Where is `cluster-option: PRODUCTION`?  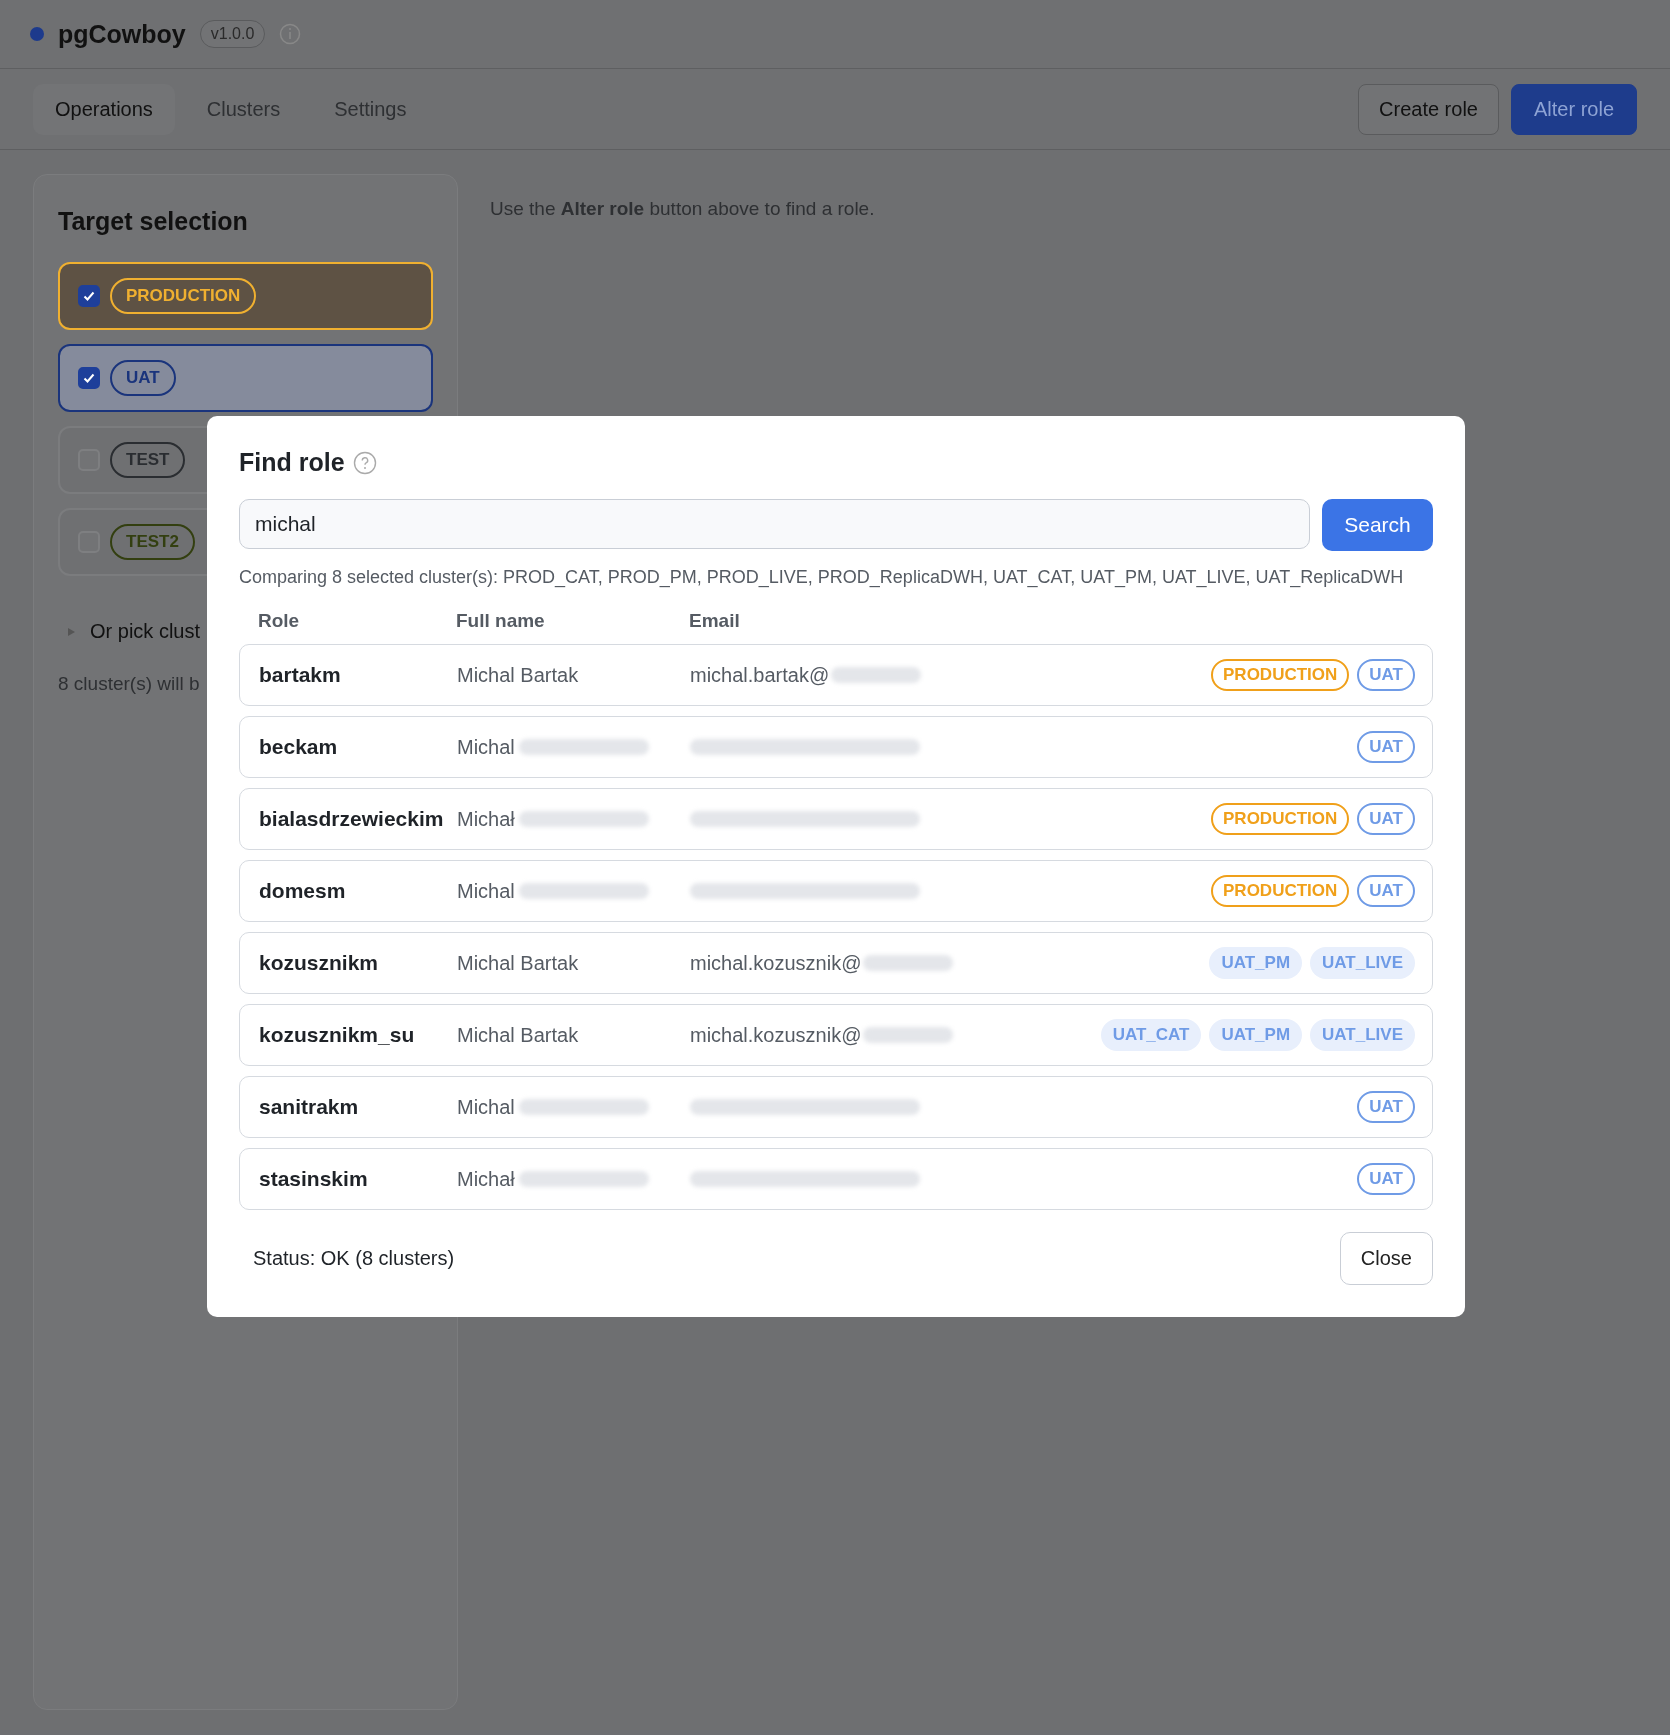
cluster-option: PRODUCTION is located at coordinates (245, 296).